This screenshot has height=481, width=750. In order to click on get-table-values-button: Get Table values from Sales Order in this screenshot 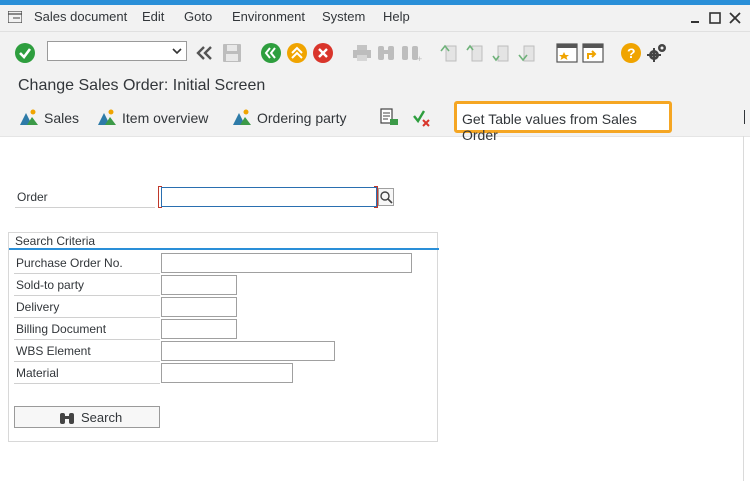, I will do `click(563, 122)`.